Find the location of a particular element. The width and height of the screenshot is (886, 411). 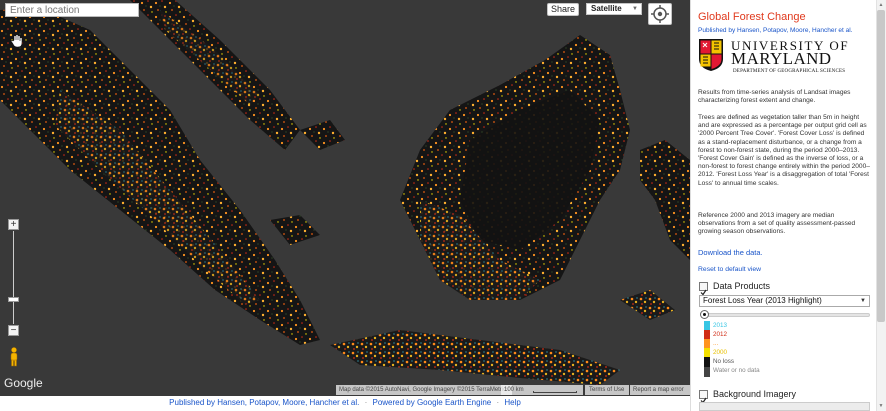

scrollbar-thumb is located at coordinates (881, 166).